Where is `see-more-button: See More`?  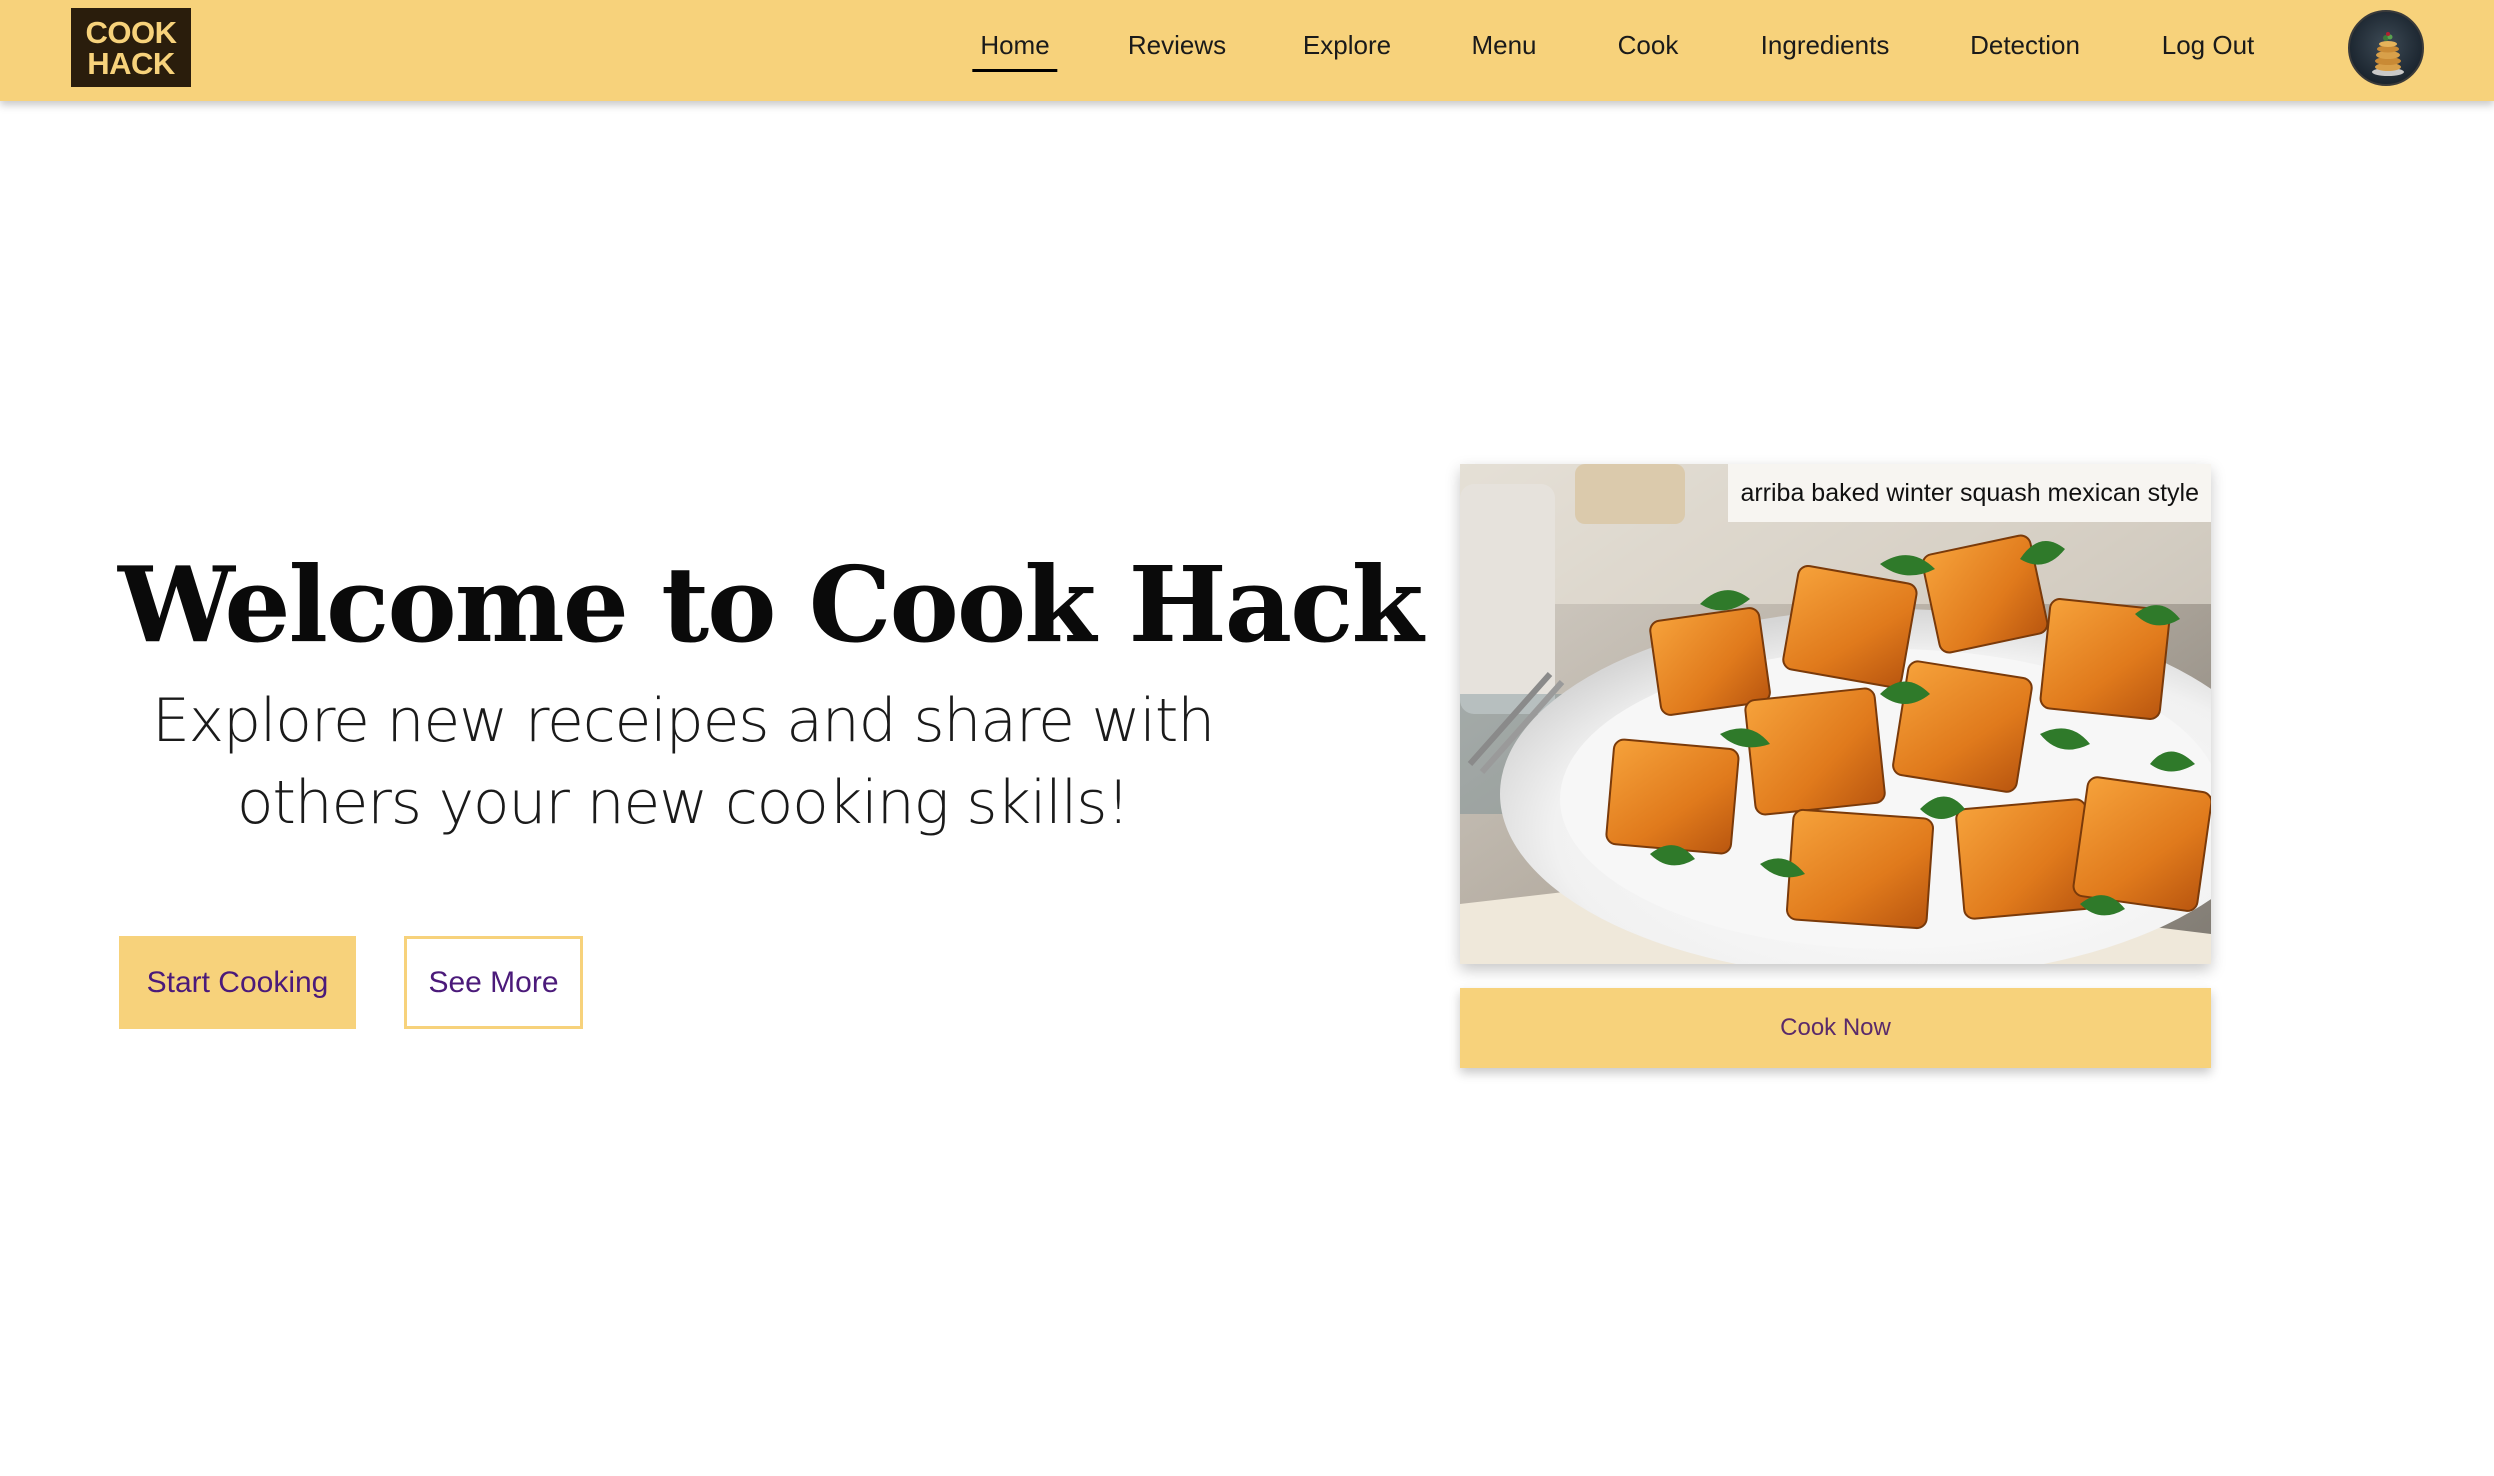 see-more-button: See More is located at coordinates (493, 982).